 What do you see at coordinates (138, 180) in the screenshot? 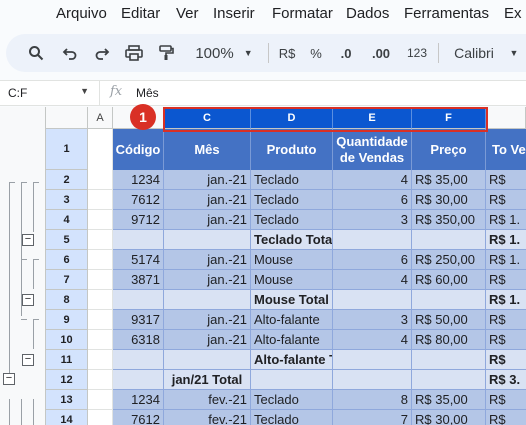
I see `cell-codigo-2: 1234` at bounding box center [138, 180].